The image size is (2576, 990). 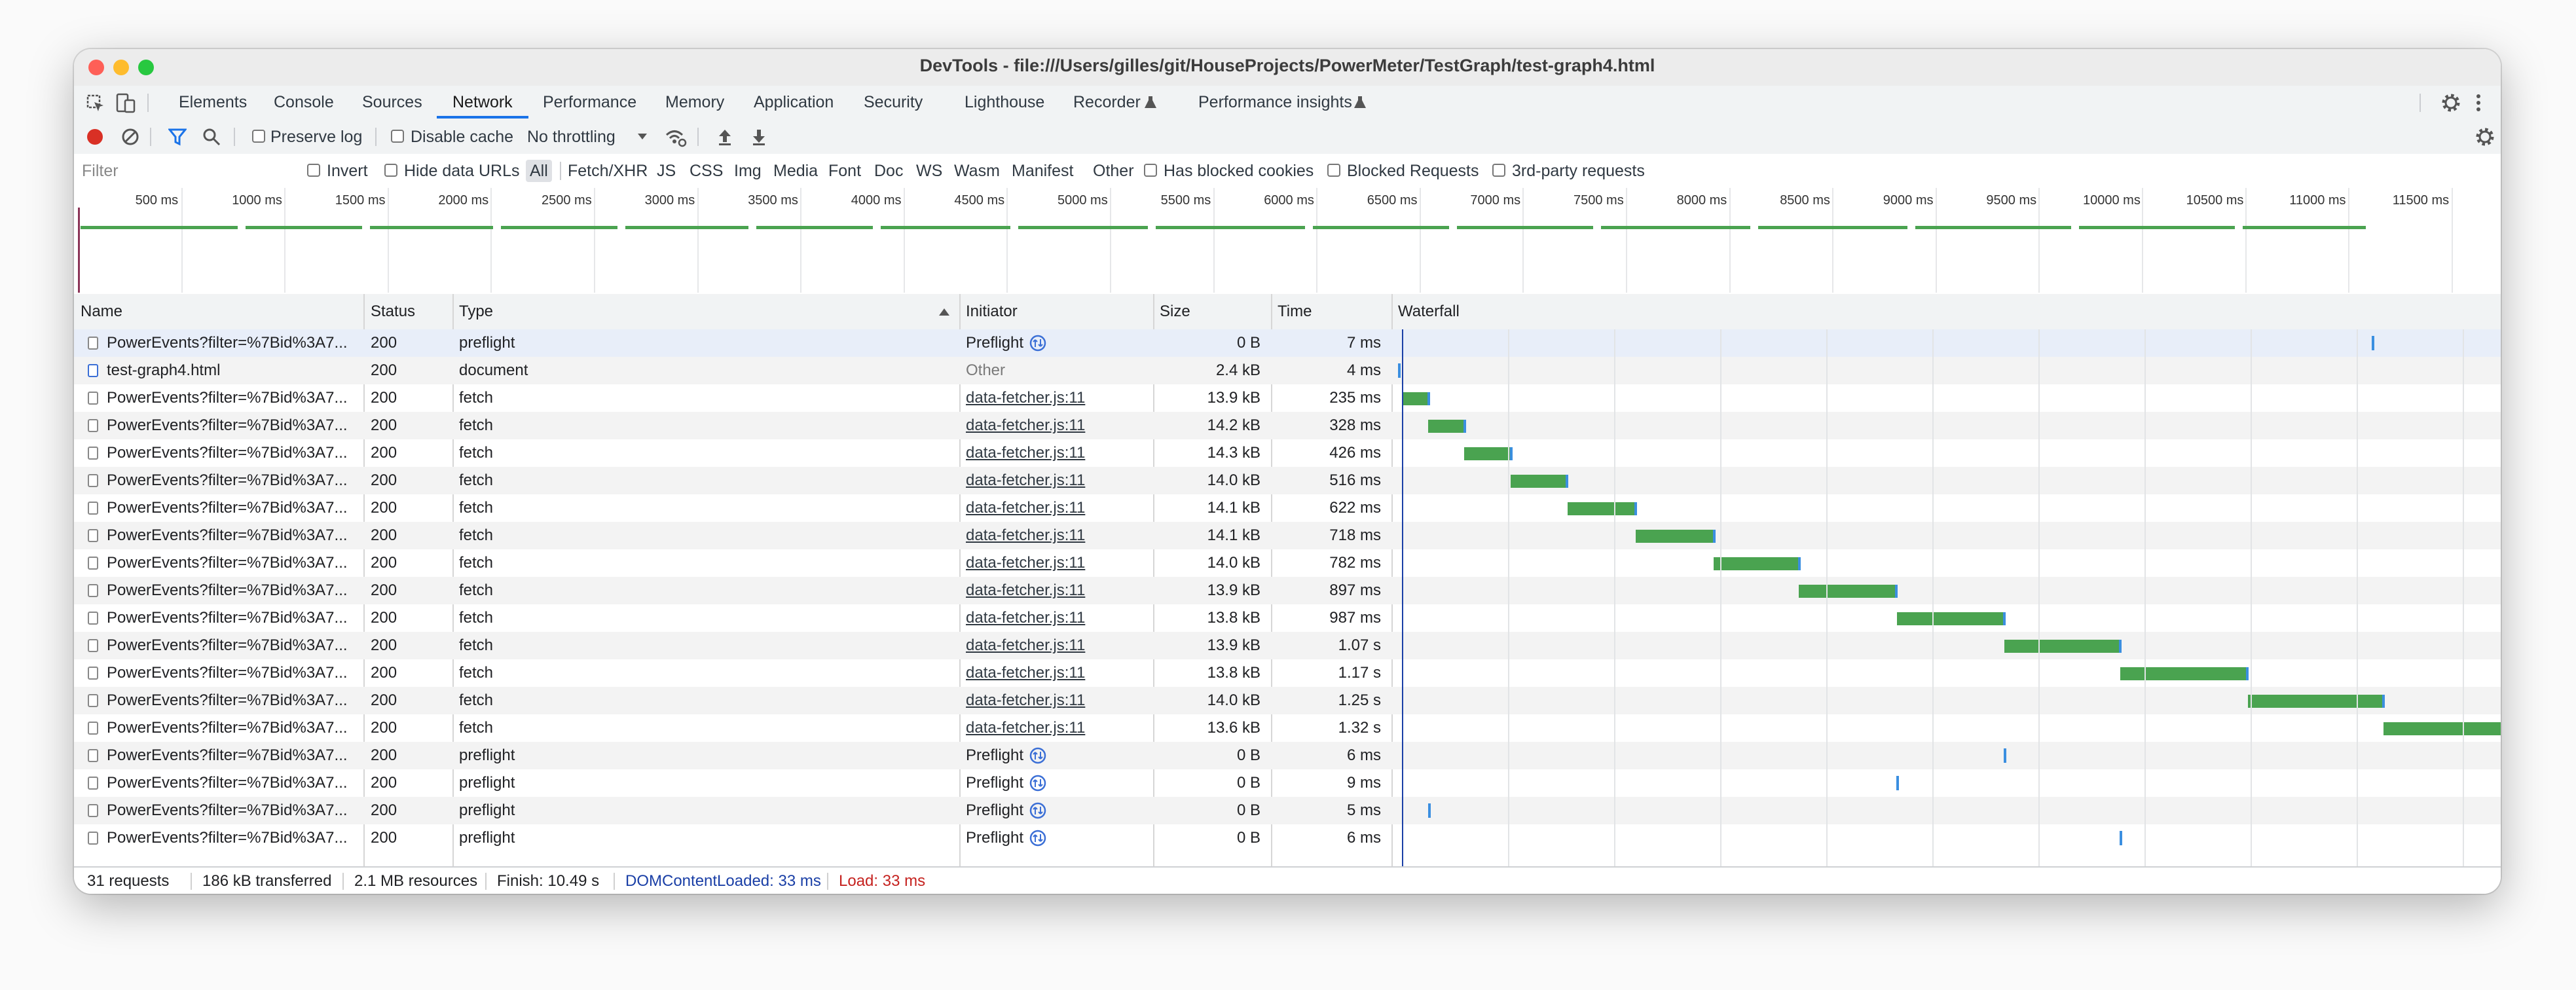 I want to click on third-party-requests-checkbox, so click(x=1498, y=171).